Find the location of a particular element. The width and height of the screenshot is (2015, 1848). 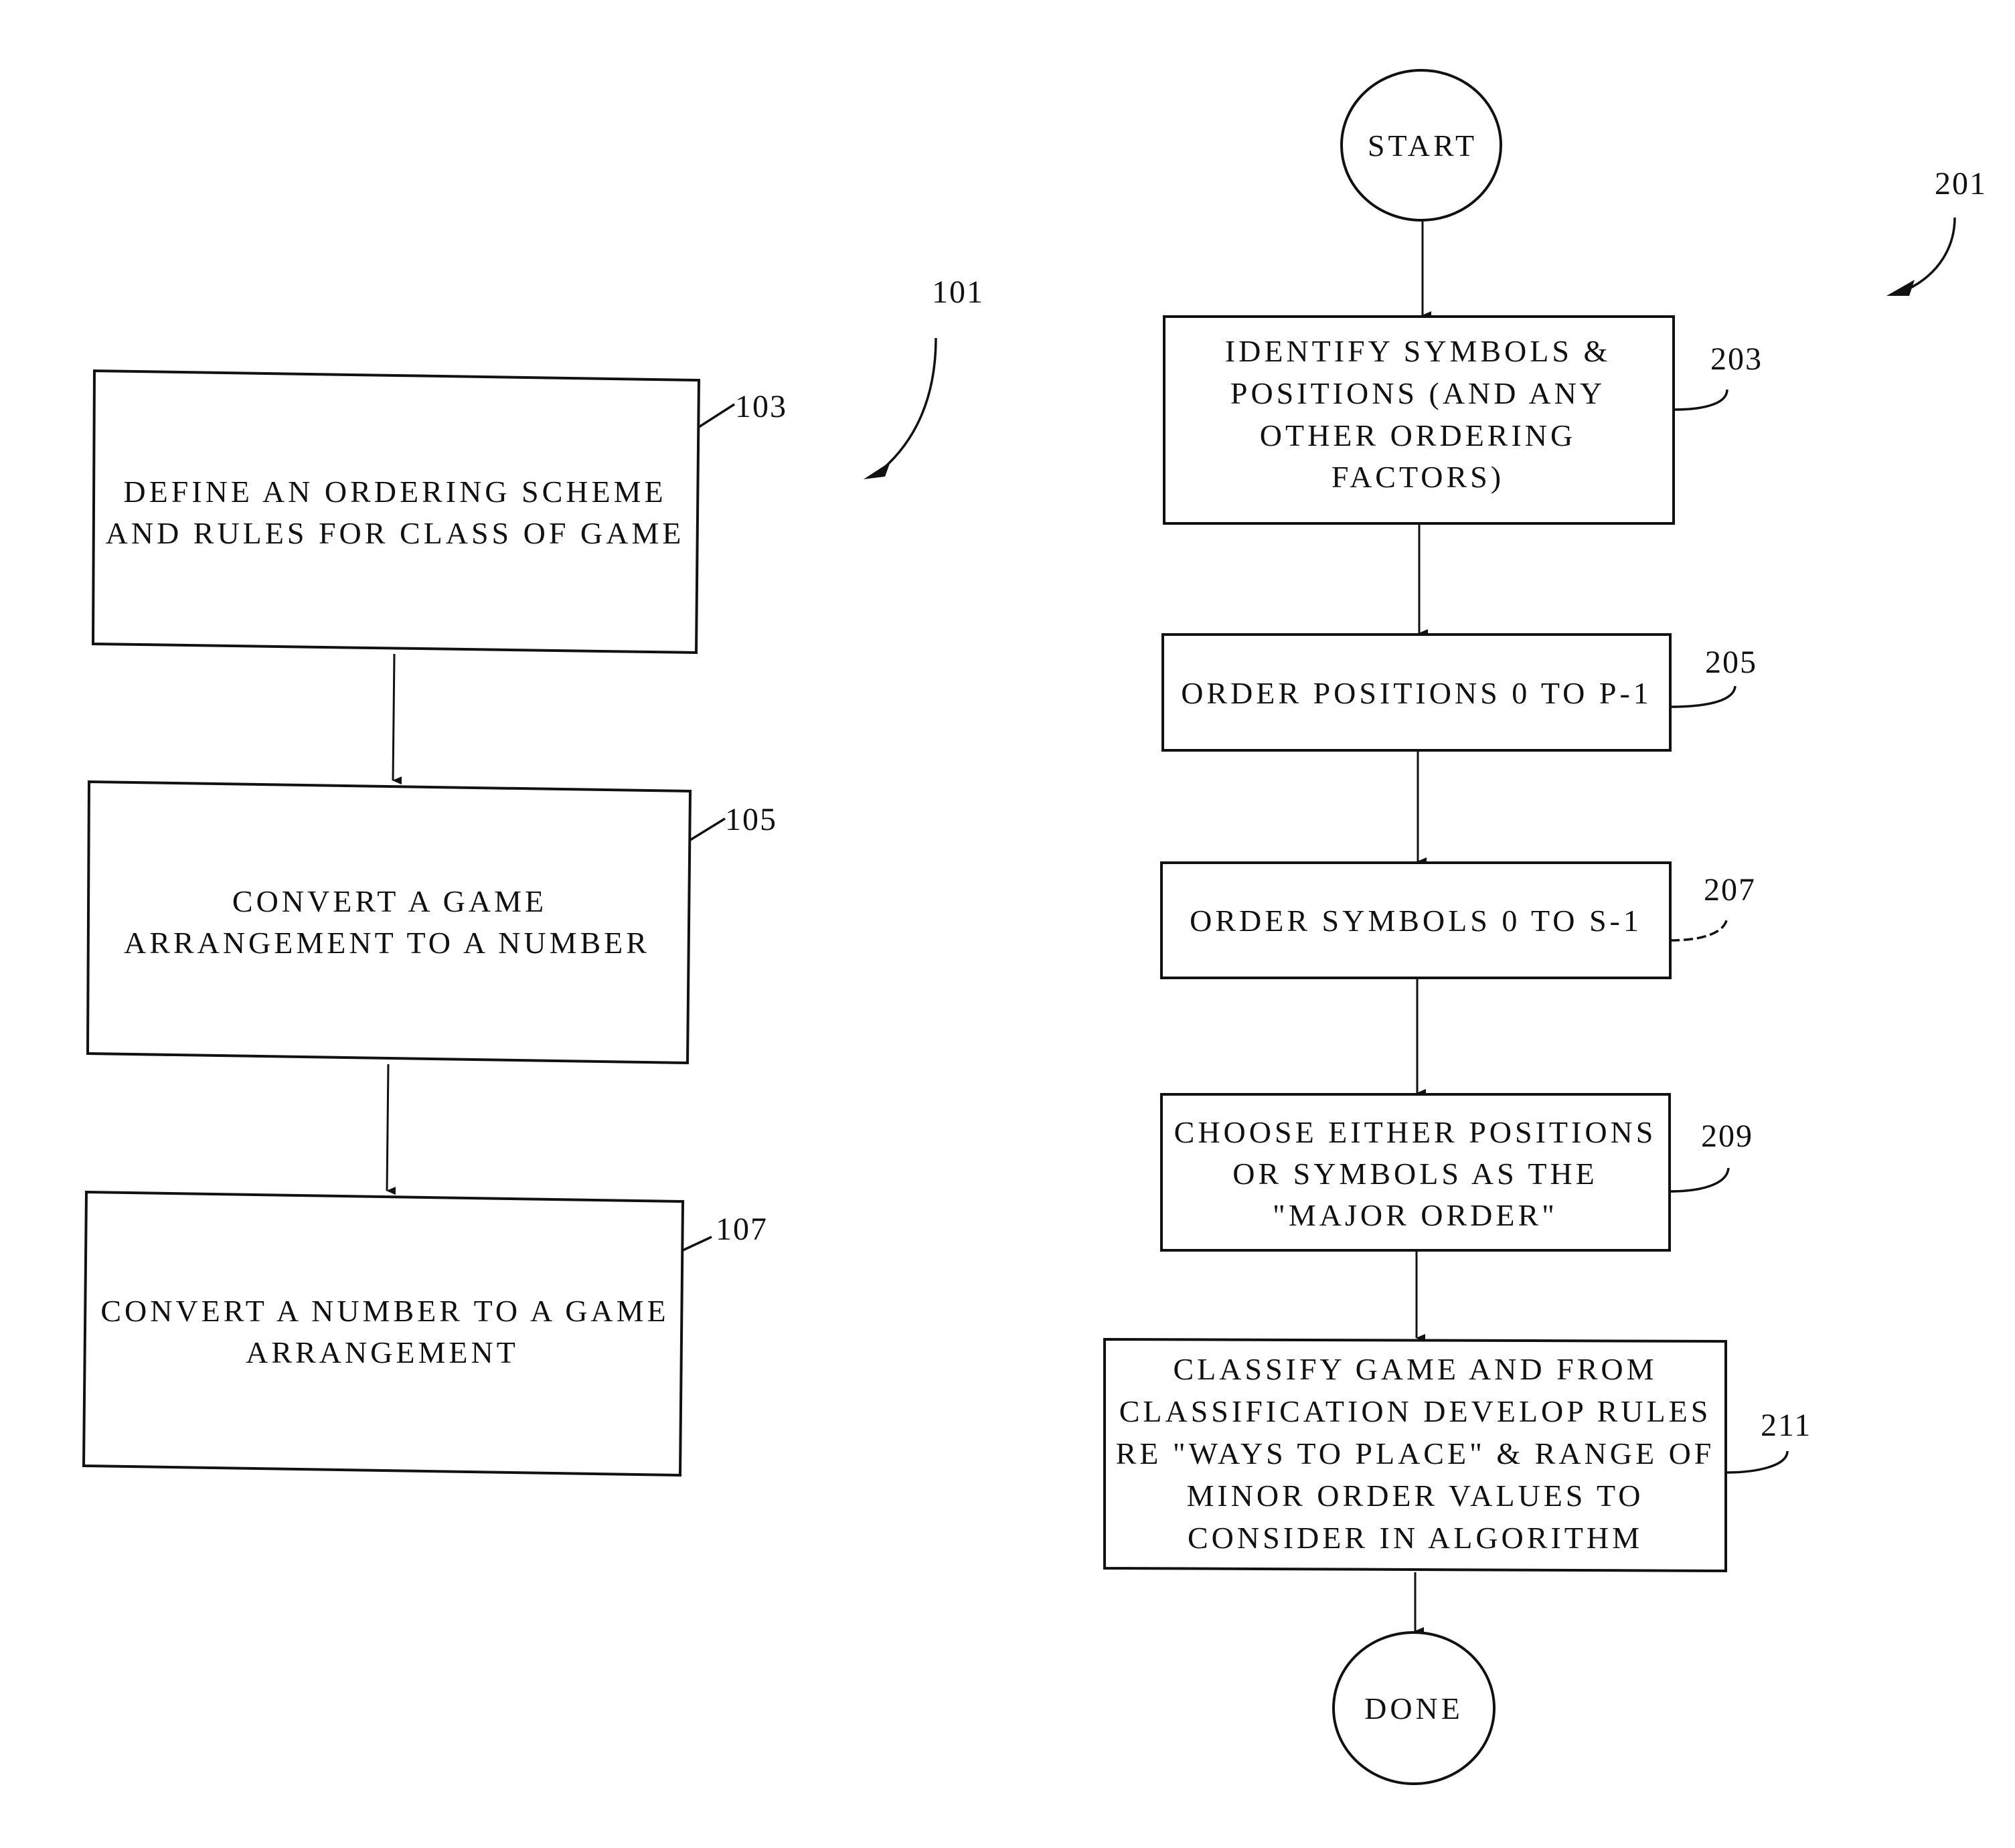

figure-201-pointer-arrow is located at coordinates (1932, 253).